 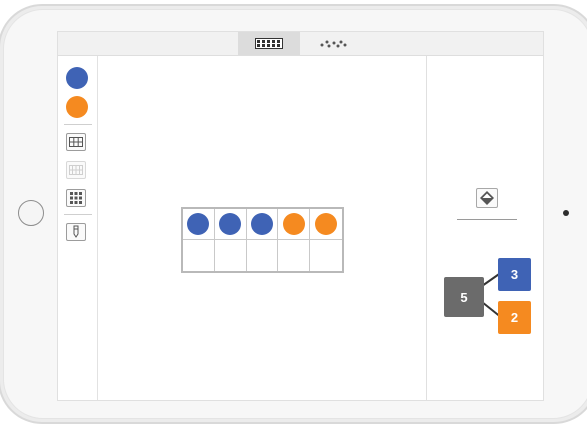 I want to click on flip-button, so click(x=487, y=198).